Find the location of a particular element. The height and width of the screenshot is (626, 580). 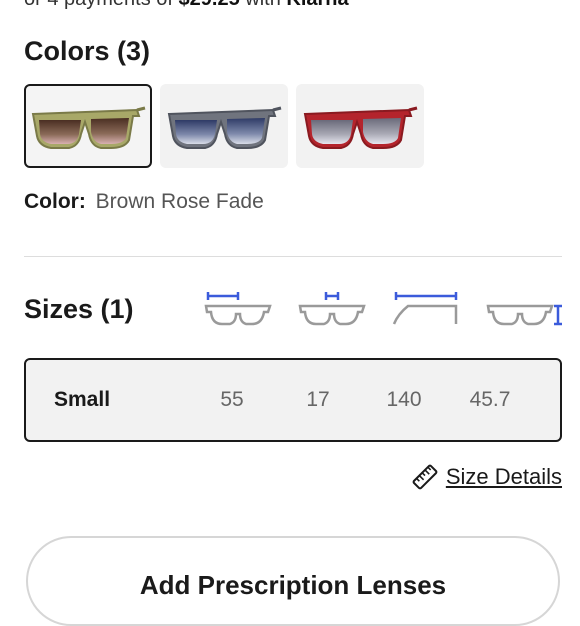

glasses-thumbnail-grey is located at coordinates (224, 127).